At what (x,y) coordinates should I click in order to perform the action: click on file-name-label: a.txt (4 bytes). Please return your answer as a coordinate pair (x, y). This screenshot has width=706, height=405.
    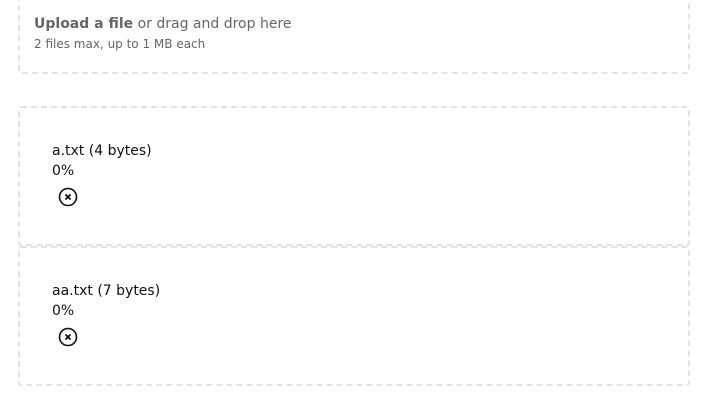
    Looking at the image, I should click on (102, 151).